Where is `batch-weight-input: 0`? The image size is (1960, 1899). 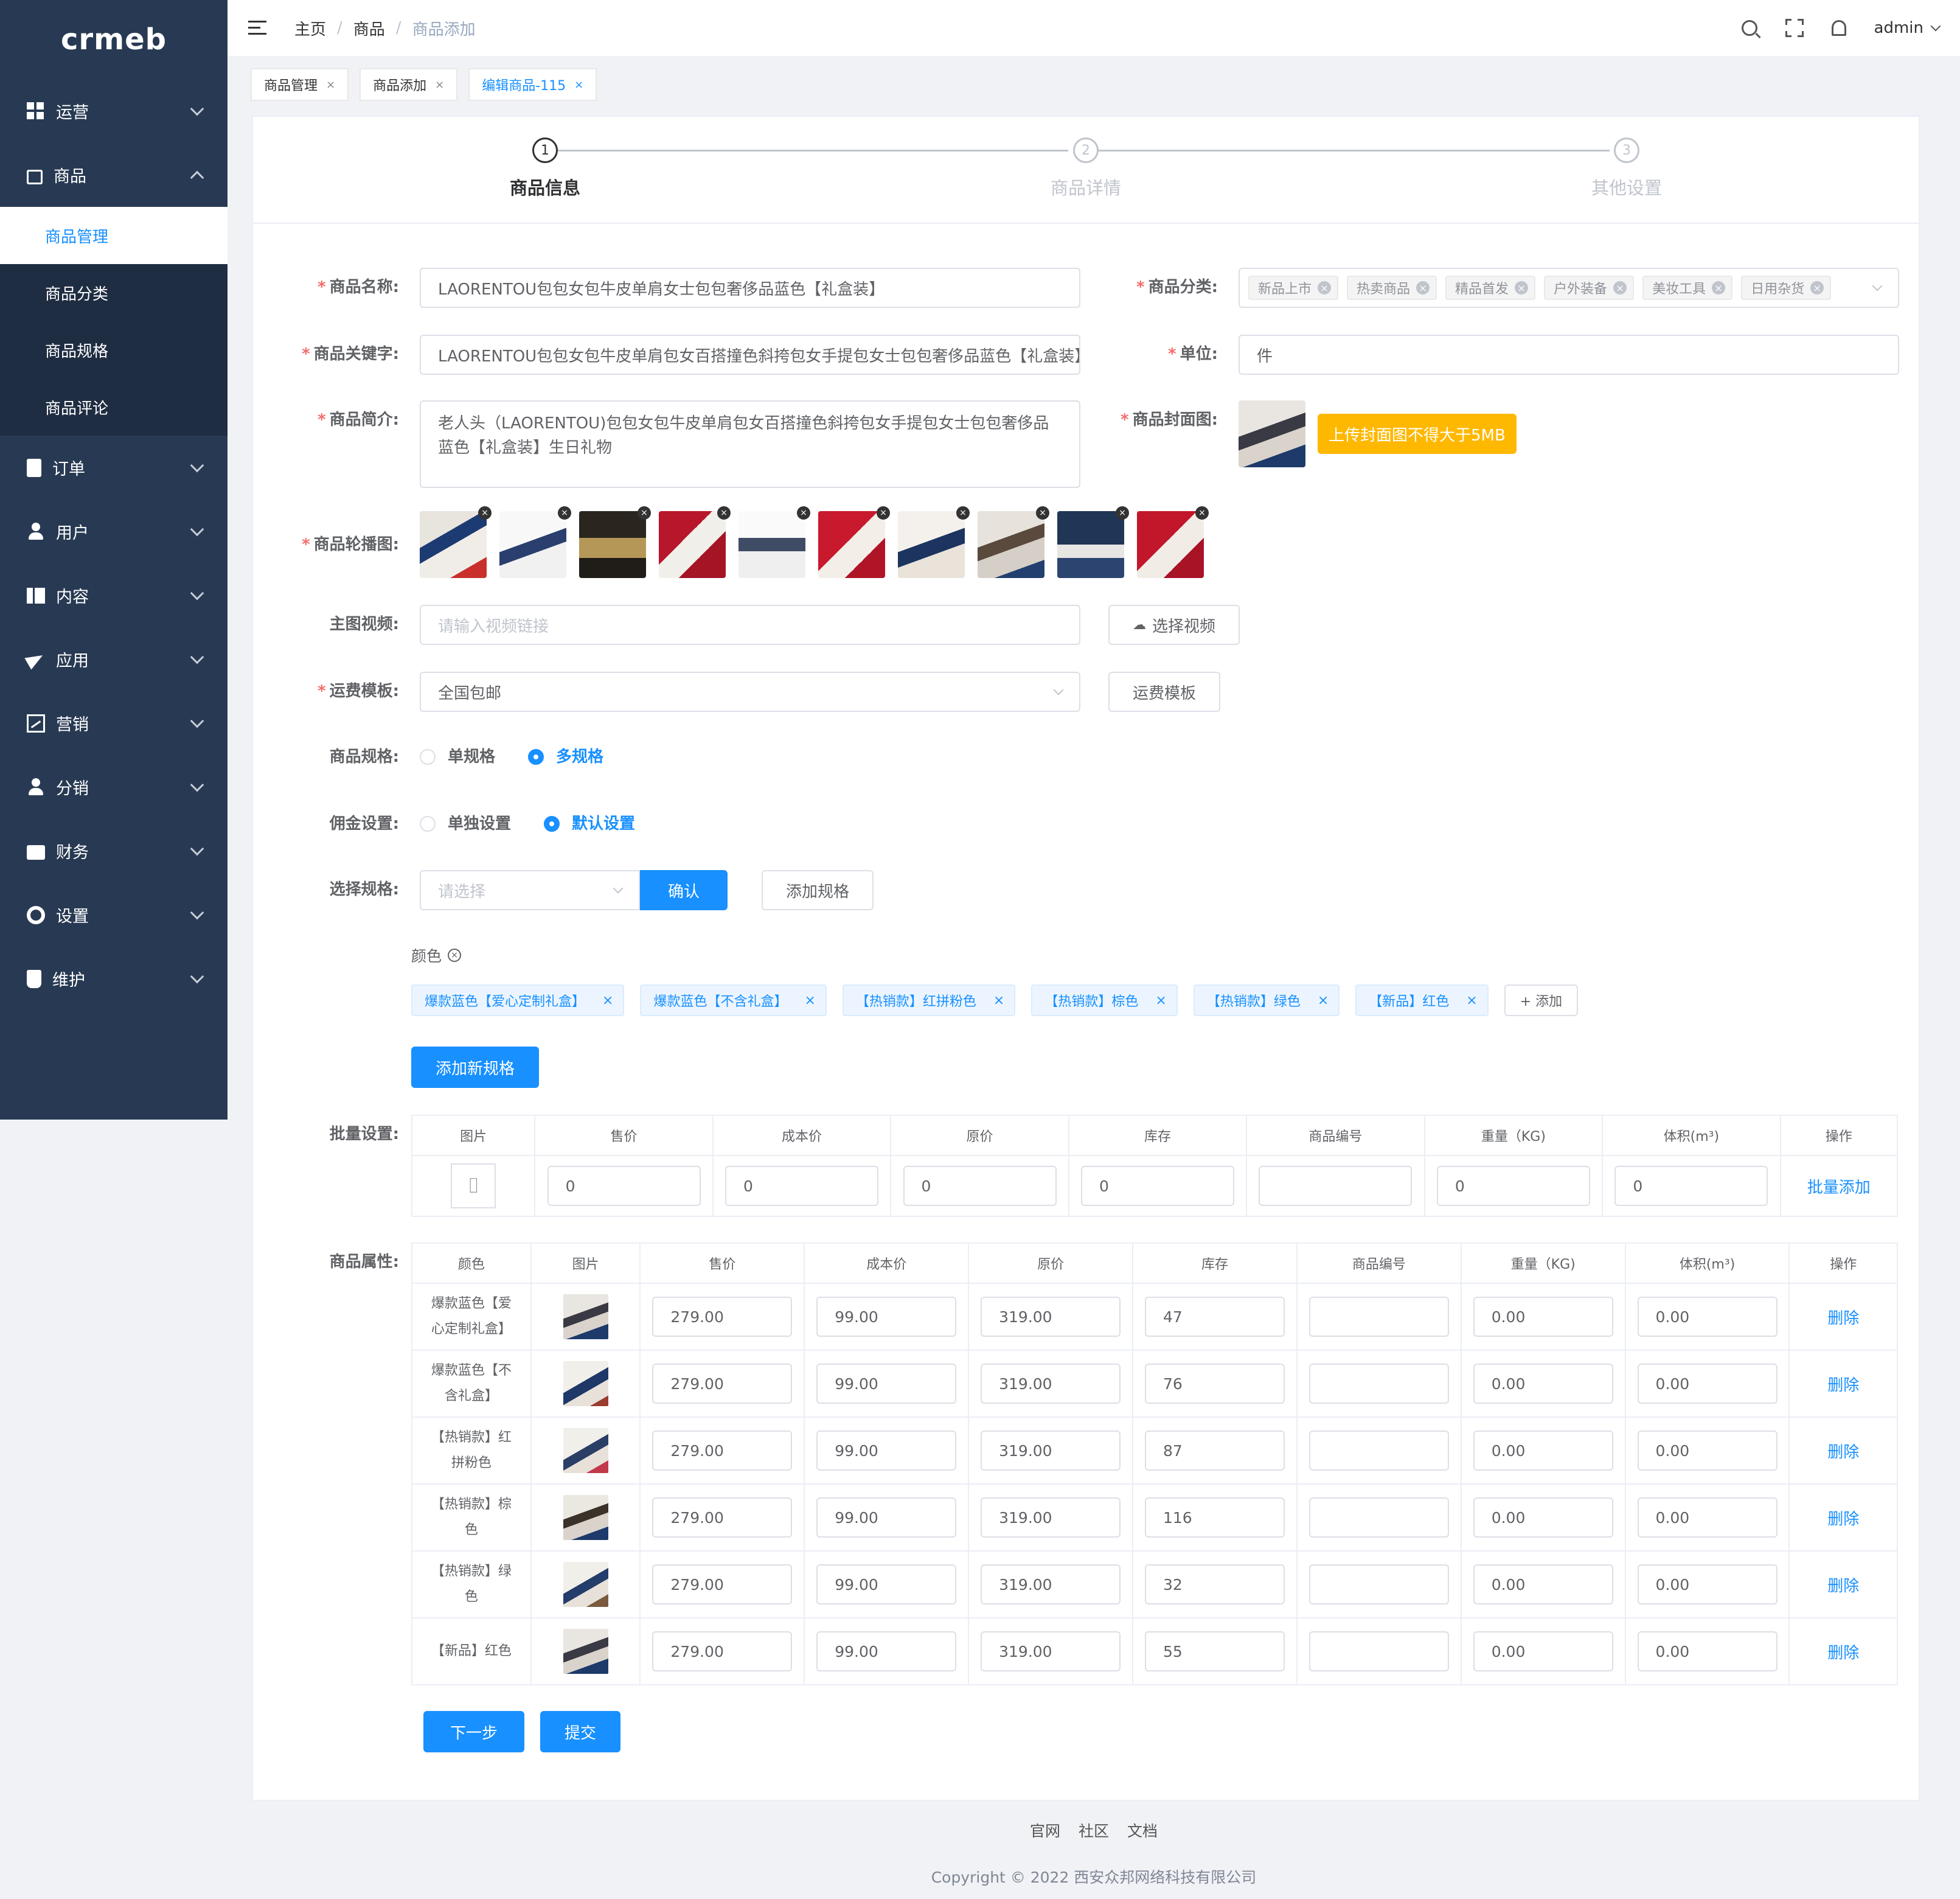 batch-weight-input: 0 is located at coordinates (1513, 1186).